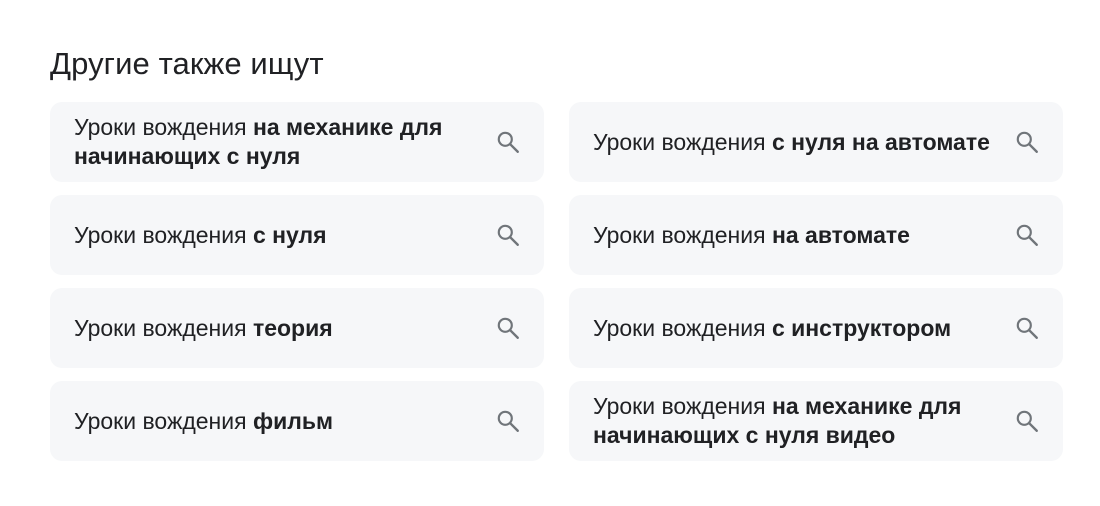 This screenshot has width=1100, height=506. I want to click on suggestion-label: Уроки вождения с инструктором, so click(803, 328).